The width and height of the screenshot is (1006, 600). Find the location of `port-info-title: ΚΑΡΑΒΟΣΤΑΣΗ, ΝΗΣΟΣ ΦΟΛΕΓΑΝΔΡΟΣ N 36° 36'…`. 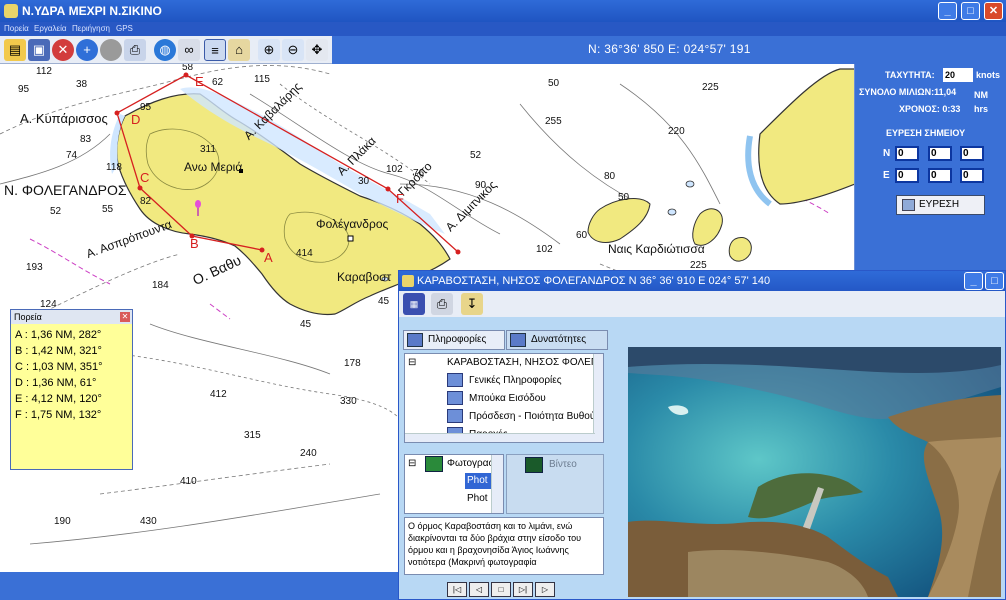

port-info-title: ΚΑΡΑΒΟΣΤΑΣΗ, ΝΗΣΟΣ ΦΟΛΕΓΑΝΔΡΟΣ N 36° 36'… is located at coordinates (594, 281).